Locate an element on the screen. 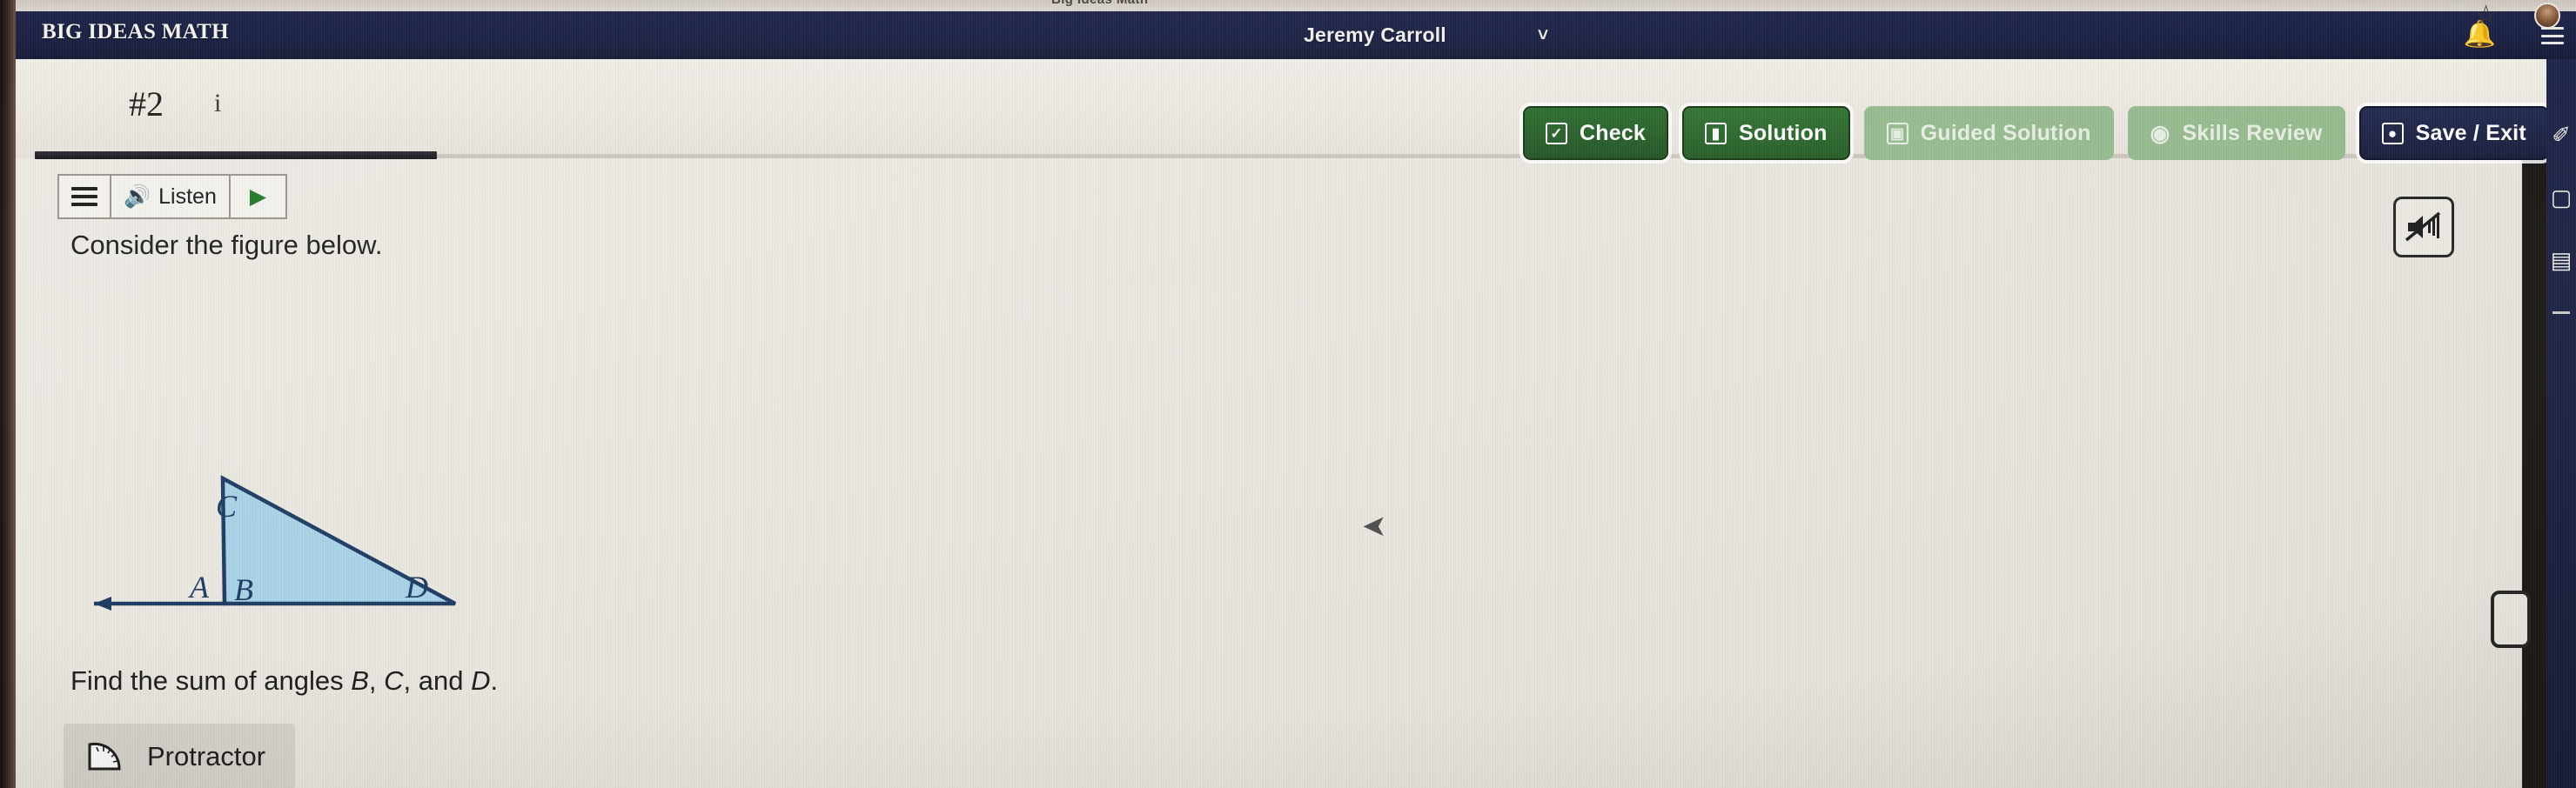 The image size is (2576, 788). save-exit-button: ● Save / Exit is located at coordinates (2454, 133).